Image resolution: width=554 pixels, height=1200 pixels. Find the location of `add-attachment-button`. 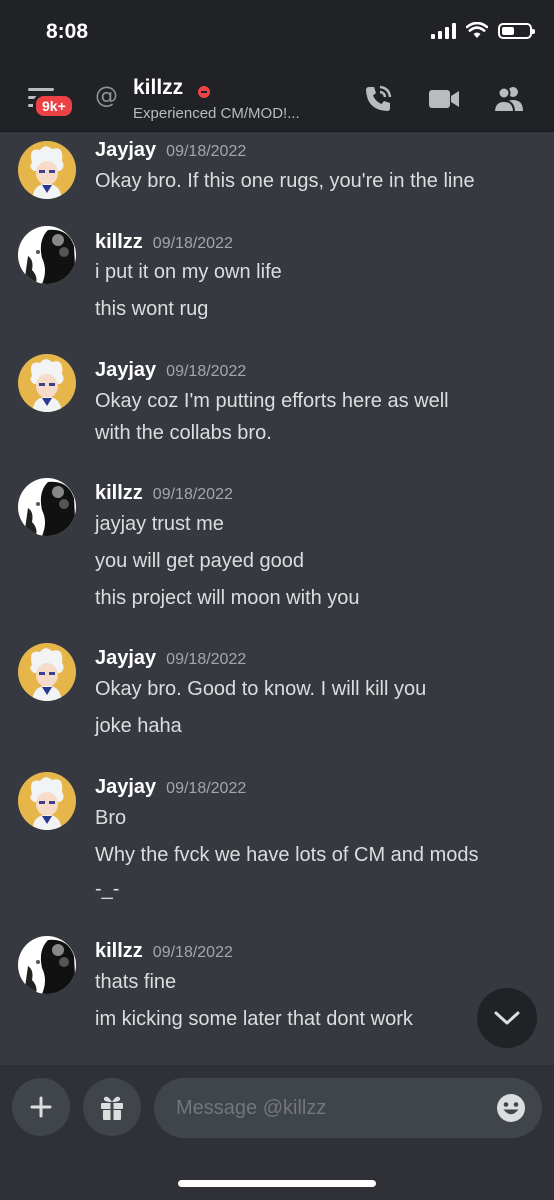

add-attachment-button is located at coordinates (41, 1107).